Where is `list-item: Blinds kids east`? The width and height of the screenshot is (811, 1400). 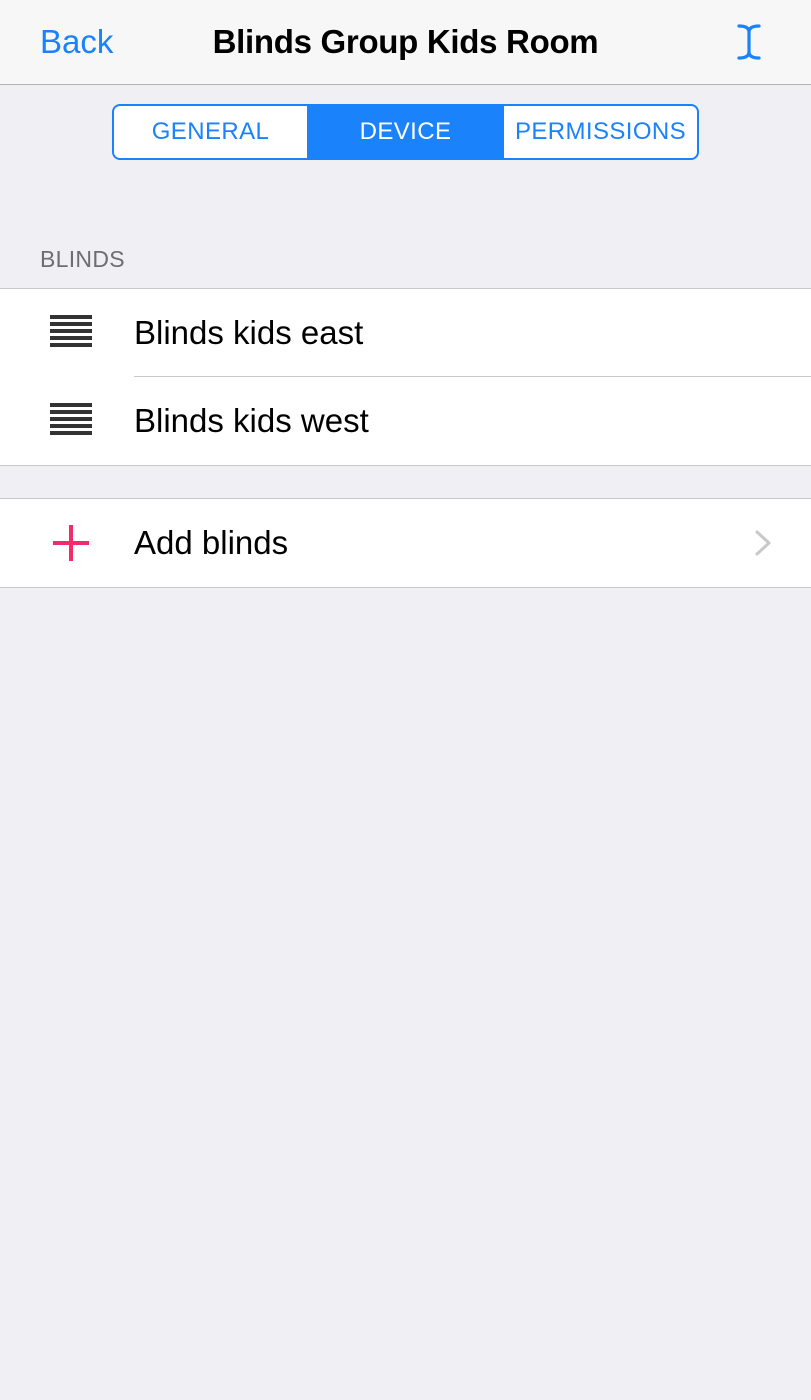 list-item: Blinds kids east is located at coordinates (405, 333).